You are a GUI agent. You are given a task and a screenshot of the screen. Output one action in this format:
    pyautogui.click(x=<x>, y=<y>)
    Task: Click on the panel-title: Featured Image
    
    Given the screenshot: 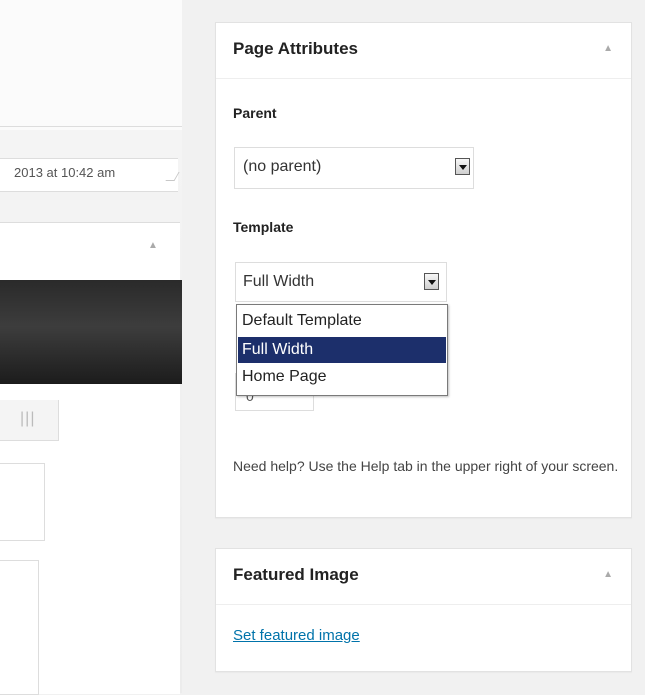 What is the action you would take?
    pyautogui.click(x=296, y=574)
    